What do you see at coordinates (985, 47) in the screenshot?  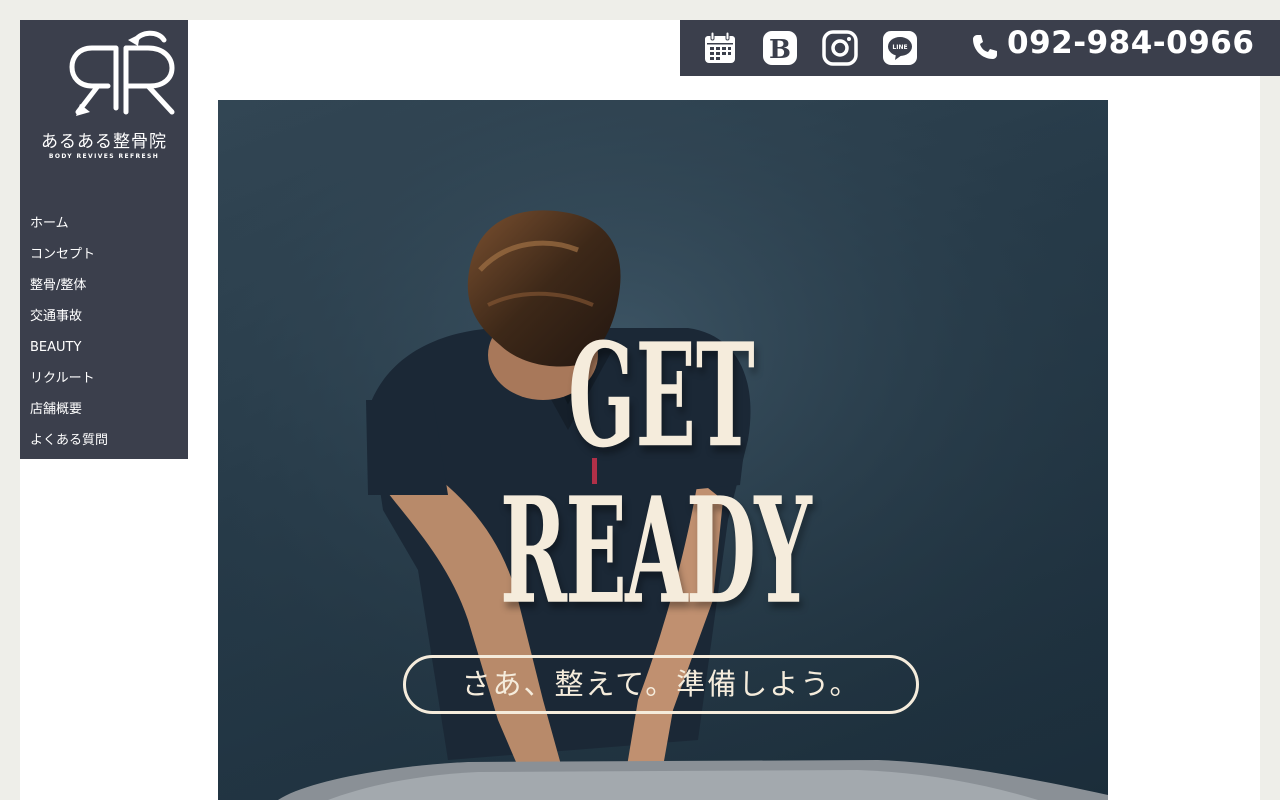 I see `phone-icon` at bounding box center [985, 47].